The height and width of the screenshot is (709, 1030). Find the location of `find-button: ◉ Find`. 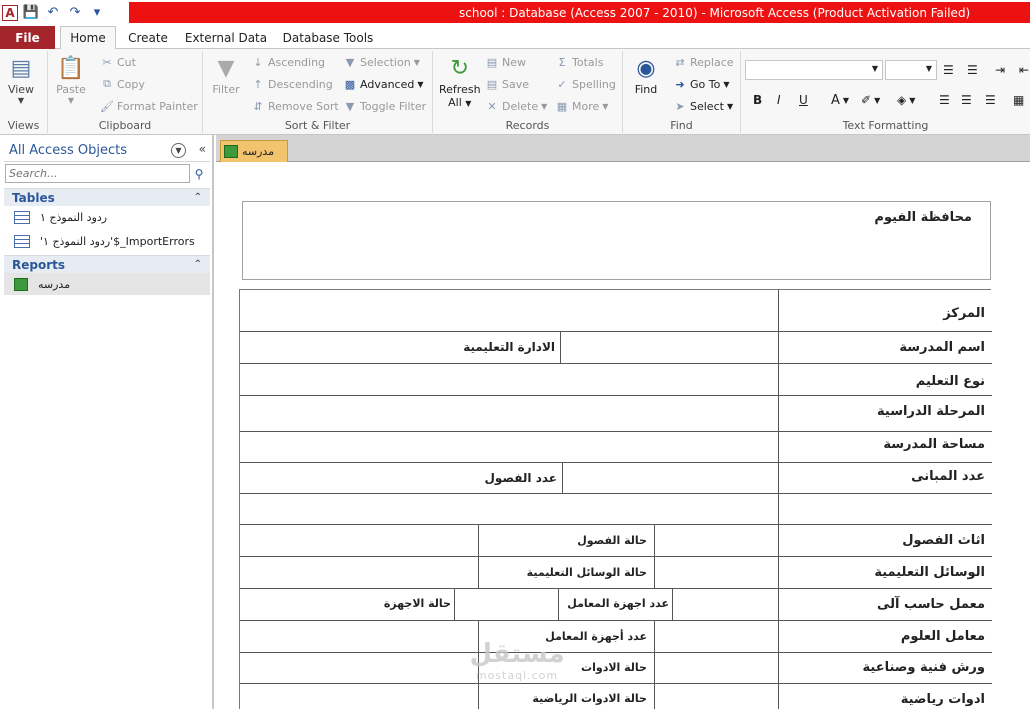

find-button: ◉ Find is located at coordinates (646, 75).